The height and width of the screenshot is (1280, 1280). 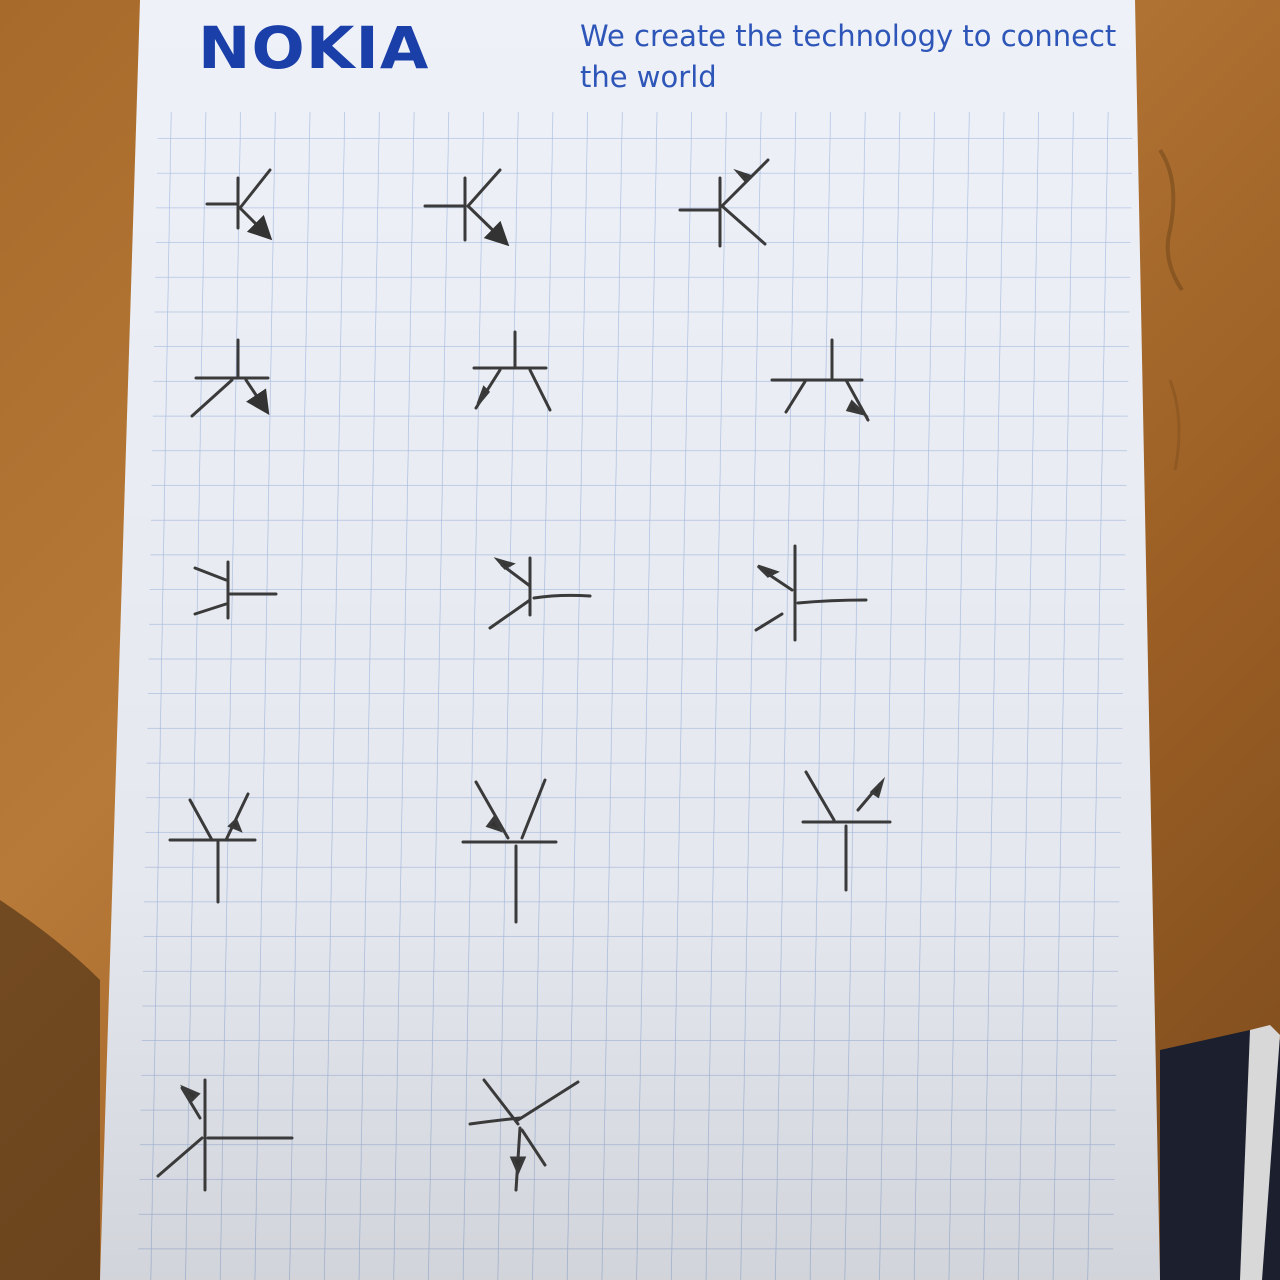 I want to click on tagline-line-1: We create the technology to connect, so click(x=848, y=36).